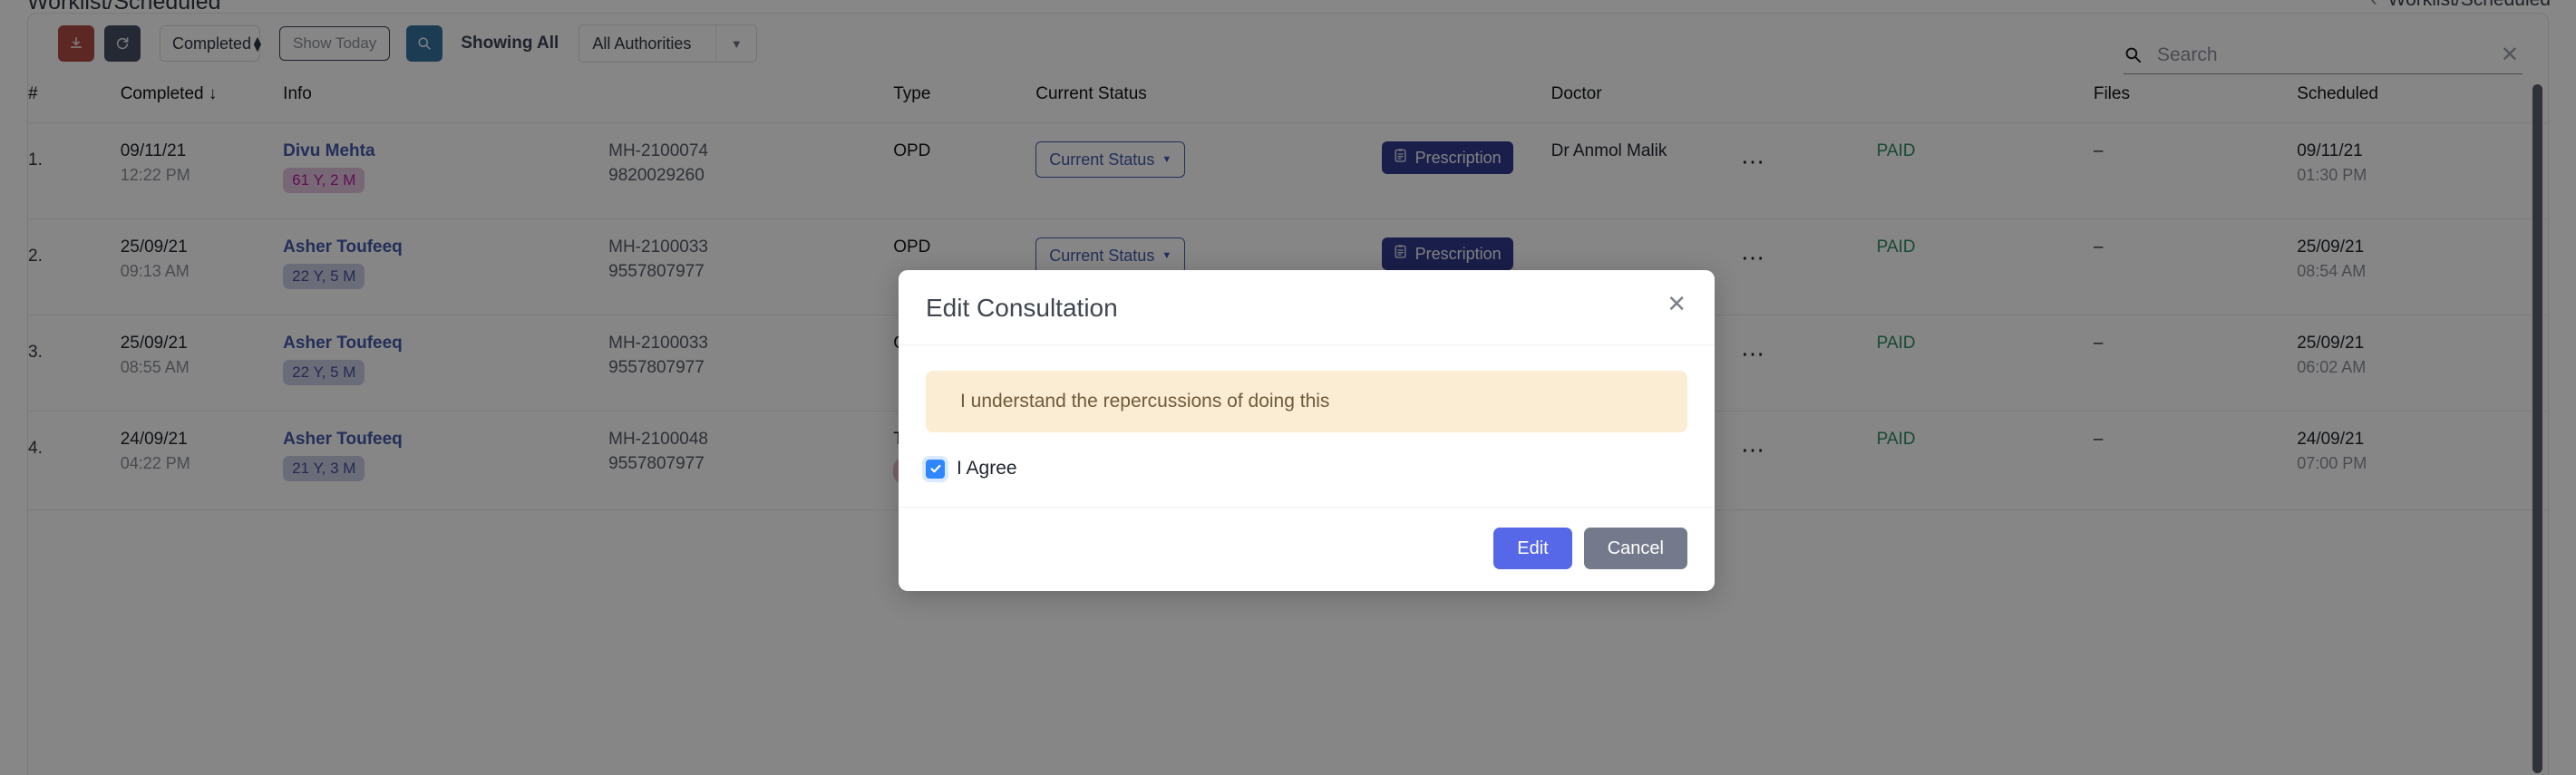 The image size is (2576, 775). I want to click on modal-title: Edit Consultation, so click(1022, 308).